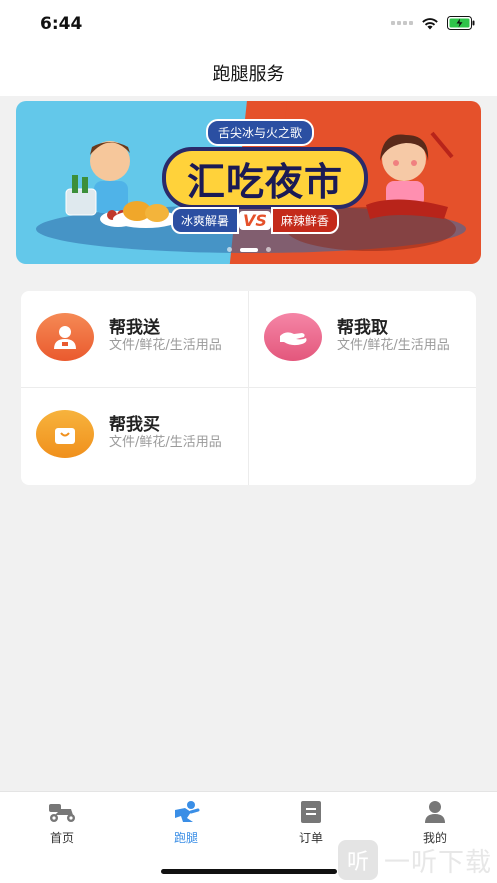 The height and width of the screenshot is (883, 497). I want to click on service-title: 帮我买, so click(134, 425).